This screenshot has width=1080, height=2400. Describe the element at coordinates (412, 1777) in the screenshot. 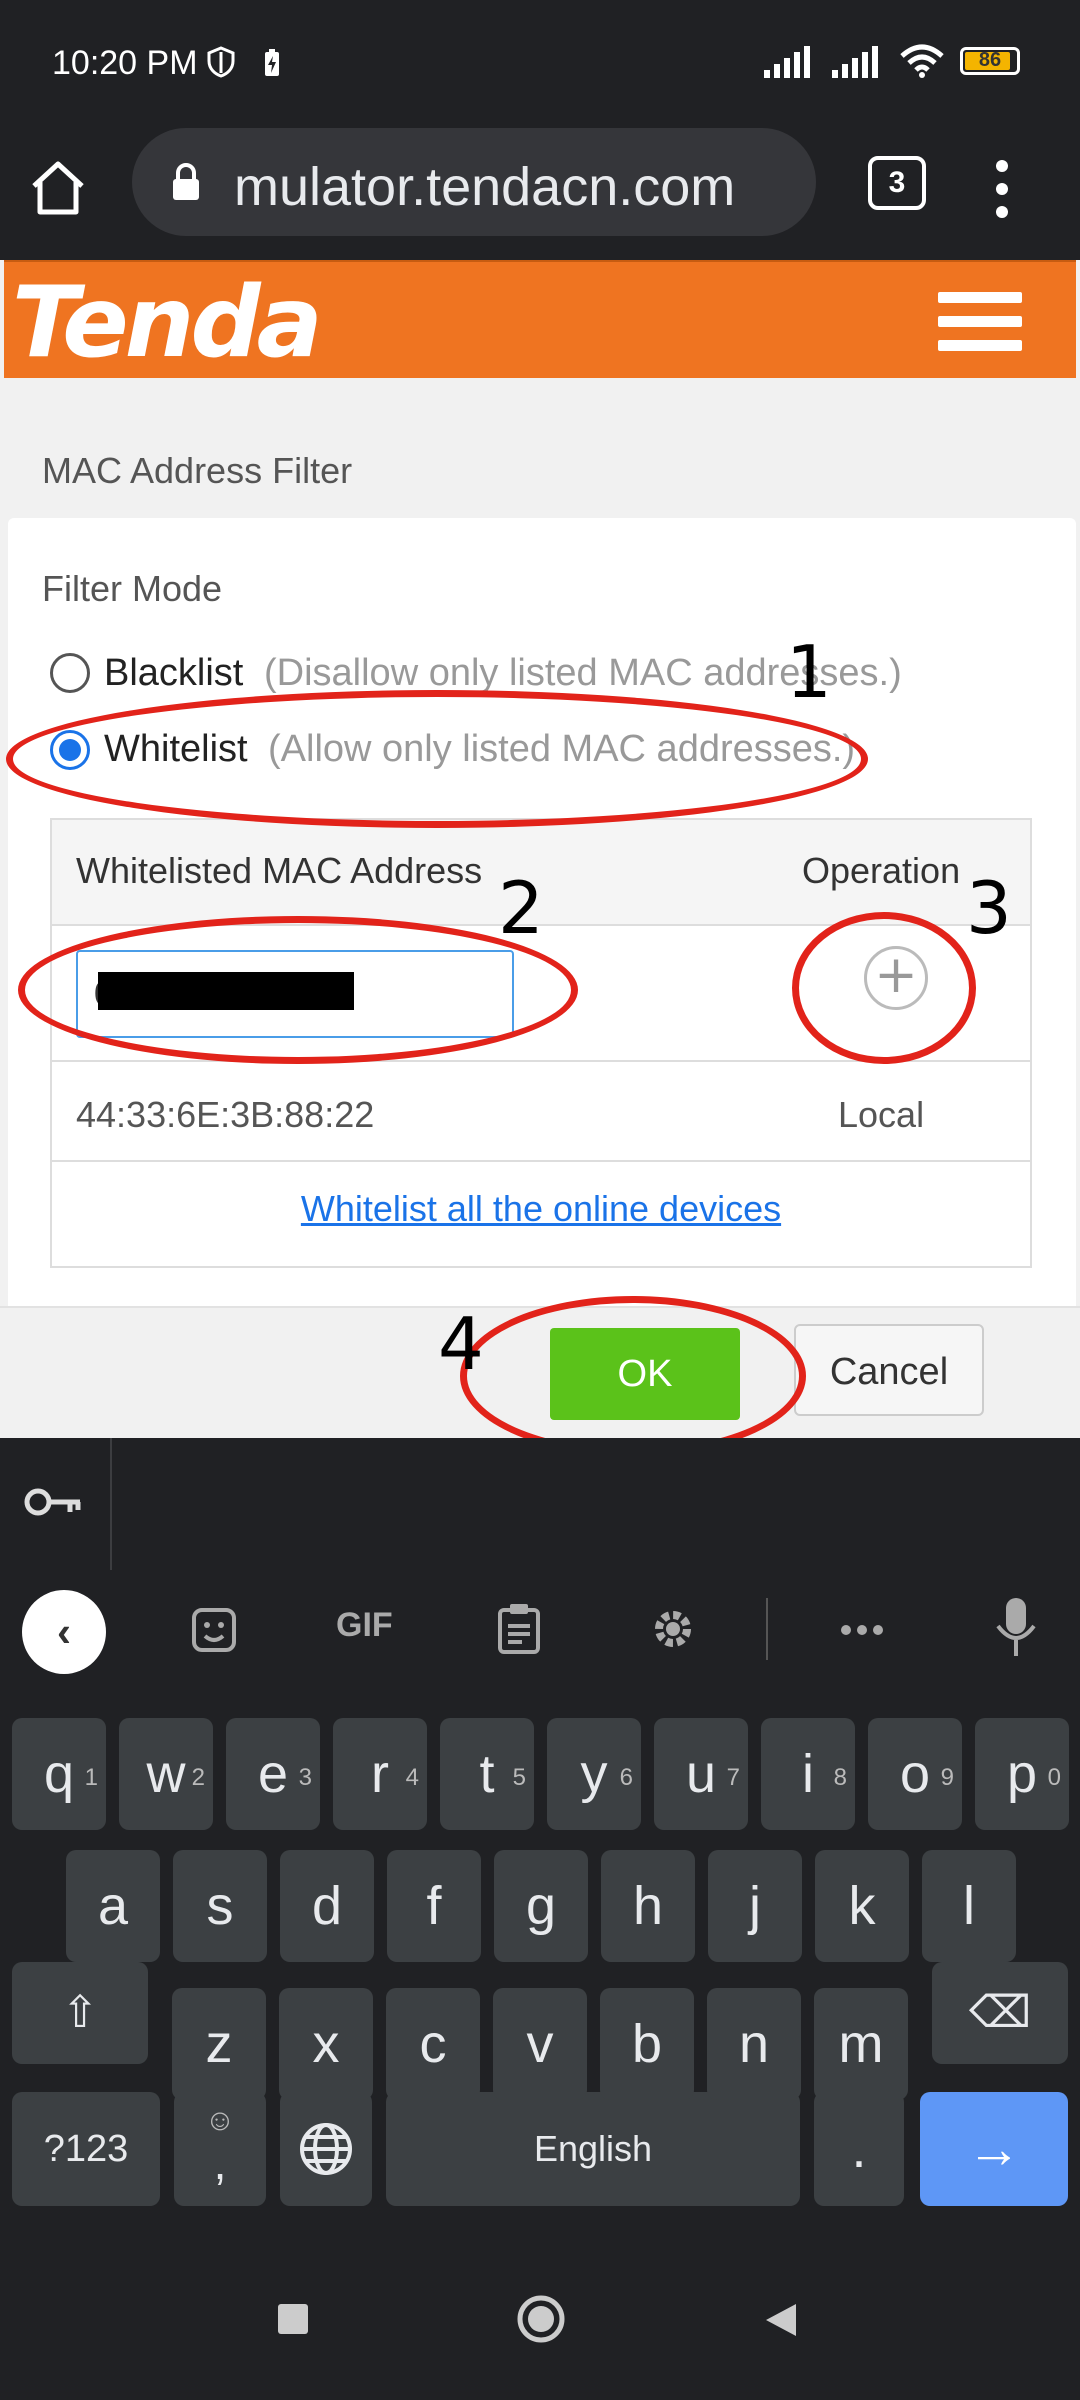

I see `key-hint: 4` at that location.